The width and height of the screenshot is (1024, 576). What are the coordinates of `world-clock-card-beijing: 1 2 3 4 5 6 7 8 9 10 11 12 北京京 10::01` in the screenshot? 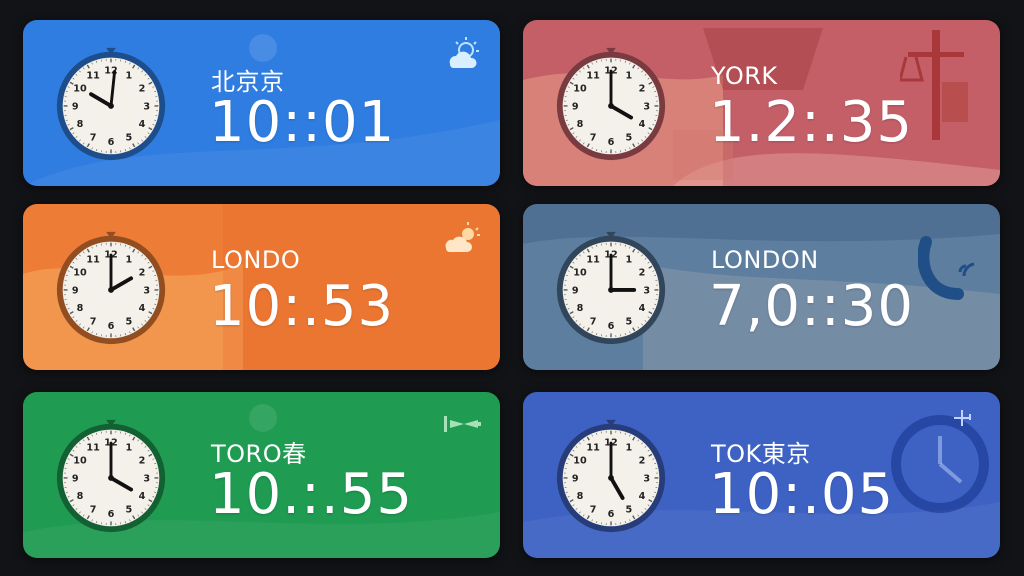 It's located at (261, 103).